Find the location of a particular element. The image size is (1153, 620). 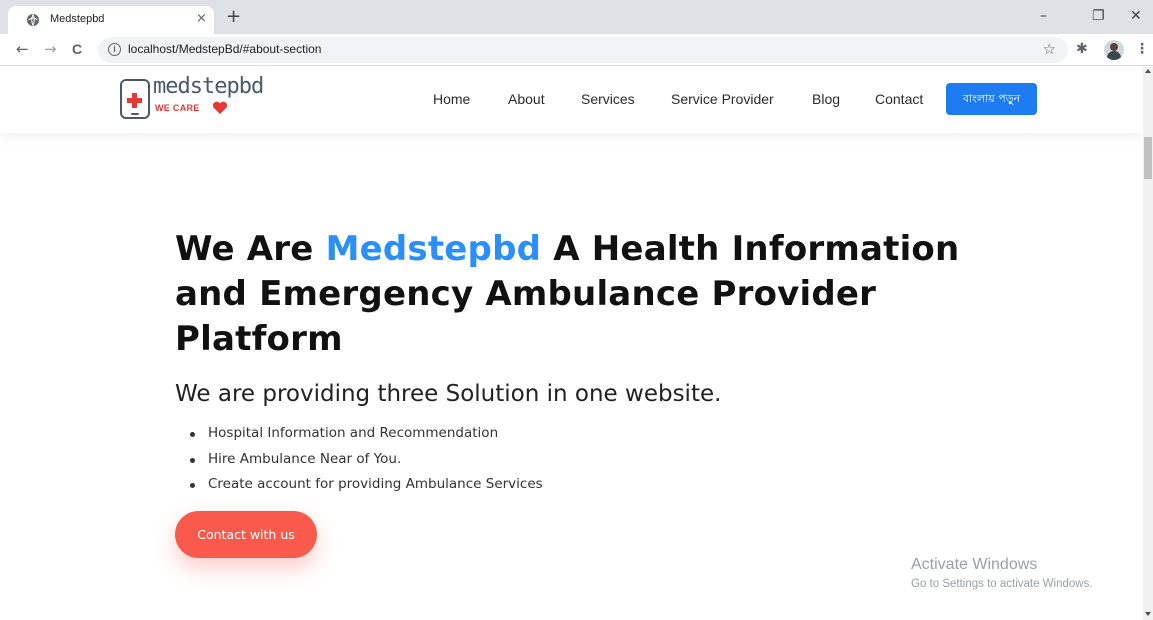

activate-windows-subtitle: Go to Settings to activate Windows. is located at coordinates (1002, 584).